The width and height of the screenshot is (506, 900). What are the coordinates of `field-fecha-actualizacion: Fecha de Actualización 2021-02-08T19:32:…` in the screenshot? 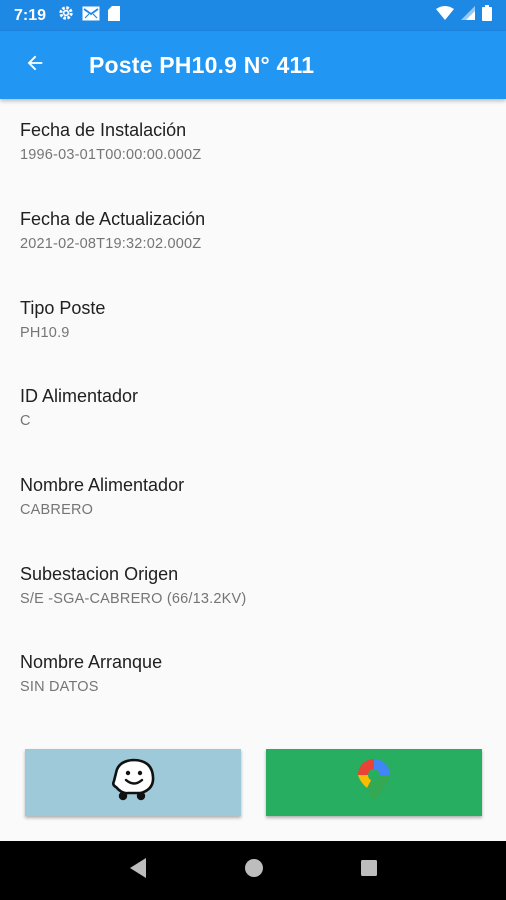 It's located at (112, 230).